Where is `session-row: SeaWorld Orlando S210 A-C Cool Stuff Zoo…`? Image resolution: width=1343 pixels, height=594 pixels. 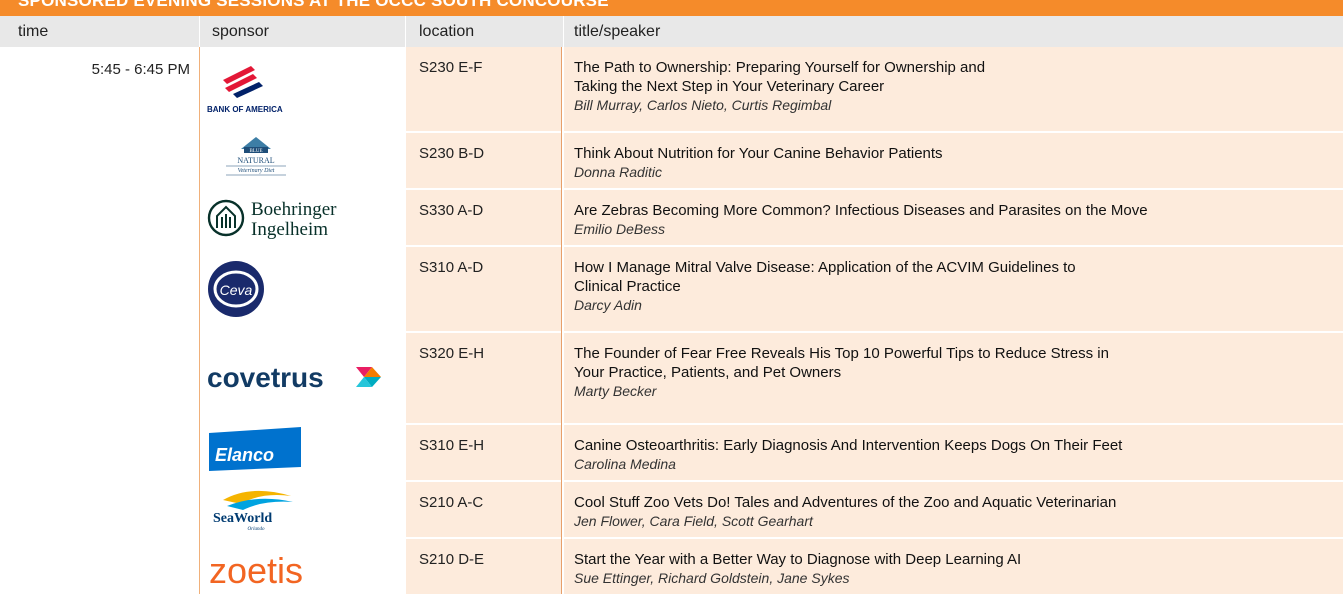 session-row: SeaWorld Orlando S210 A-C Cool Stuff Zoo… is located at coordinates (671, 509).